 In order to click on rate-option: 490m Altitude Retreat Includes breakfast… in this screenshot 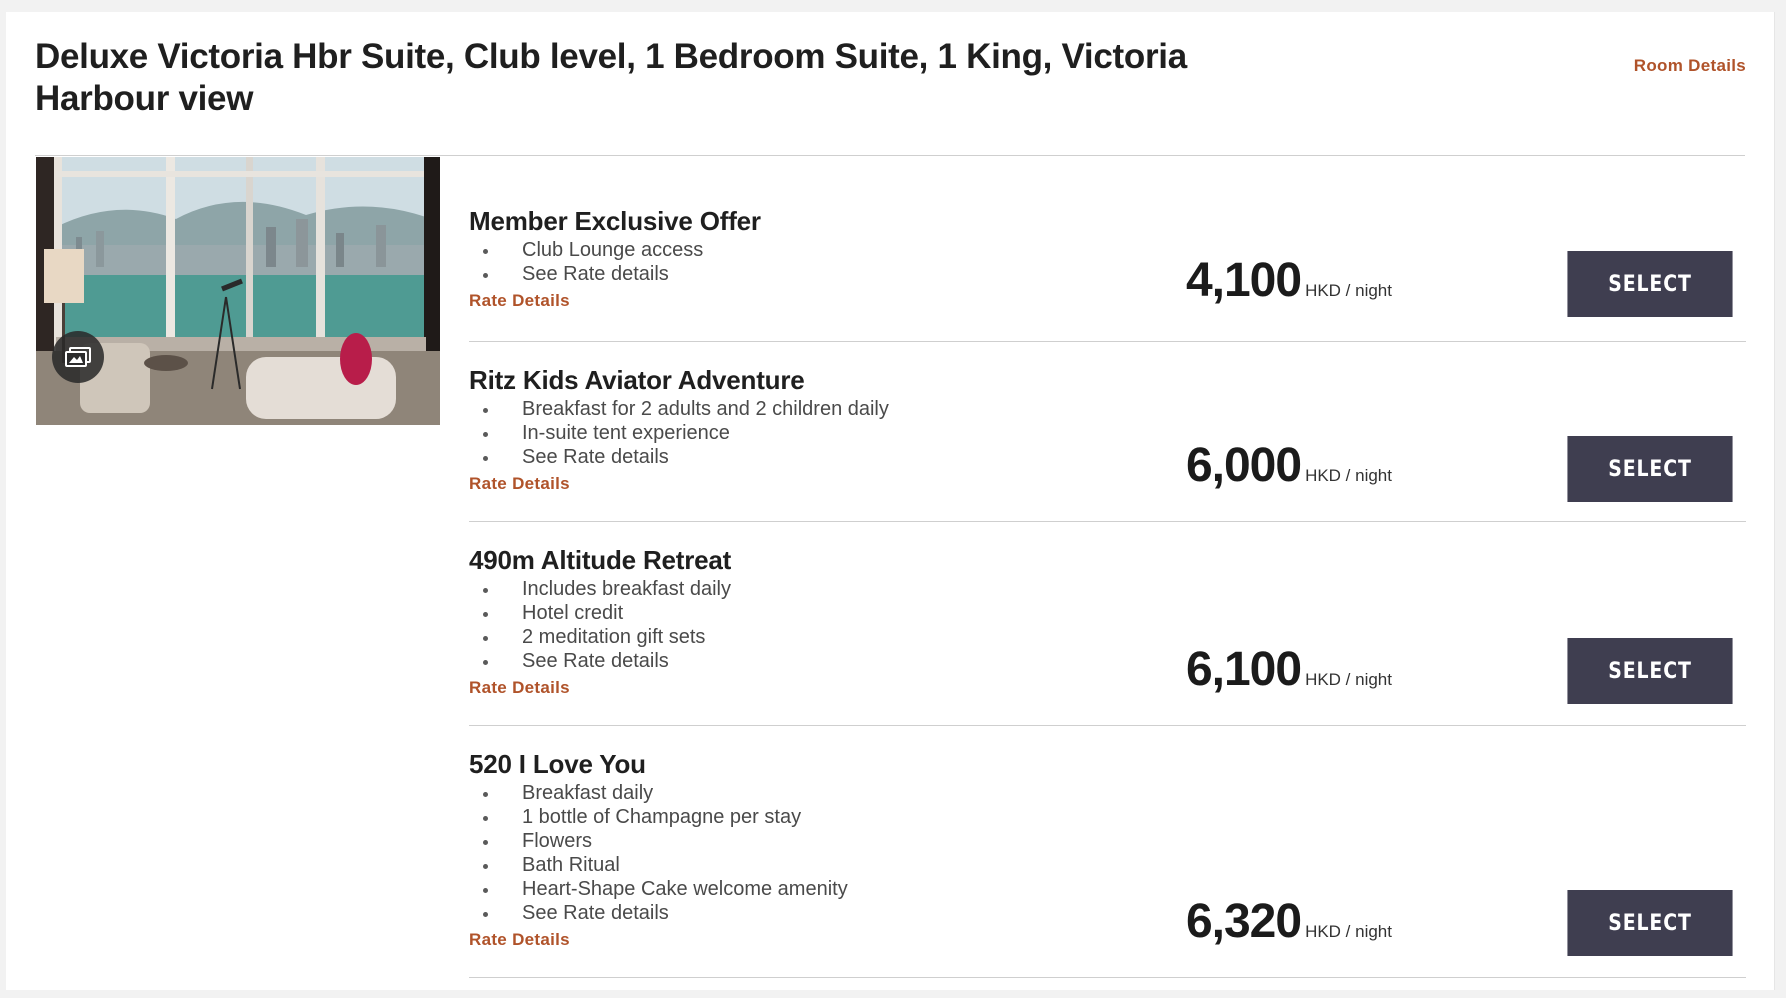, I will do `click(1107, 624)`.